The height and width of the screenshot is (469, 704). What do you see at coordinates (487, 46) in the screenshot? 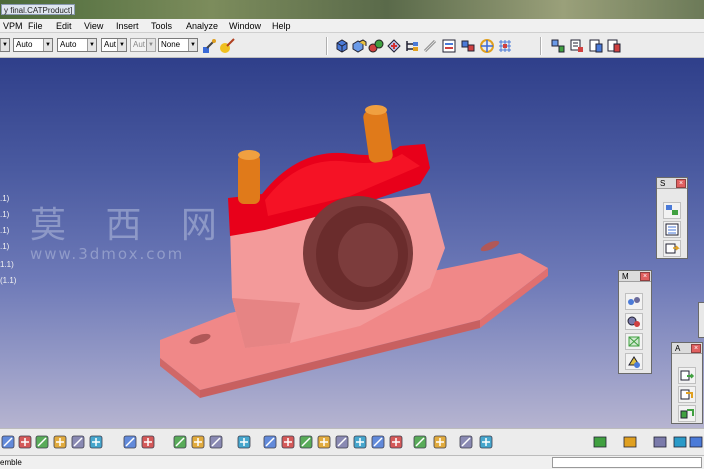
I see `manipulate-icon` at bounding box center [487, 46].